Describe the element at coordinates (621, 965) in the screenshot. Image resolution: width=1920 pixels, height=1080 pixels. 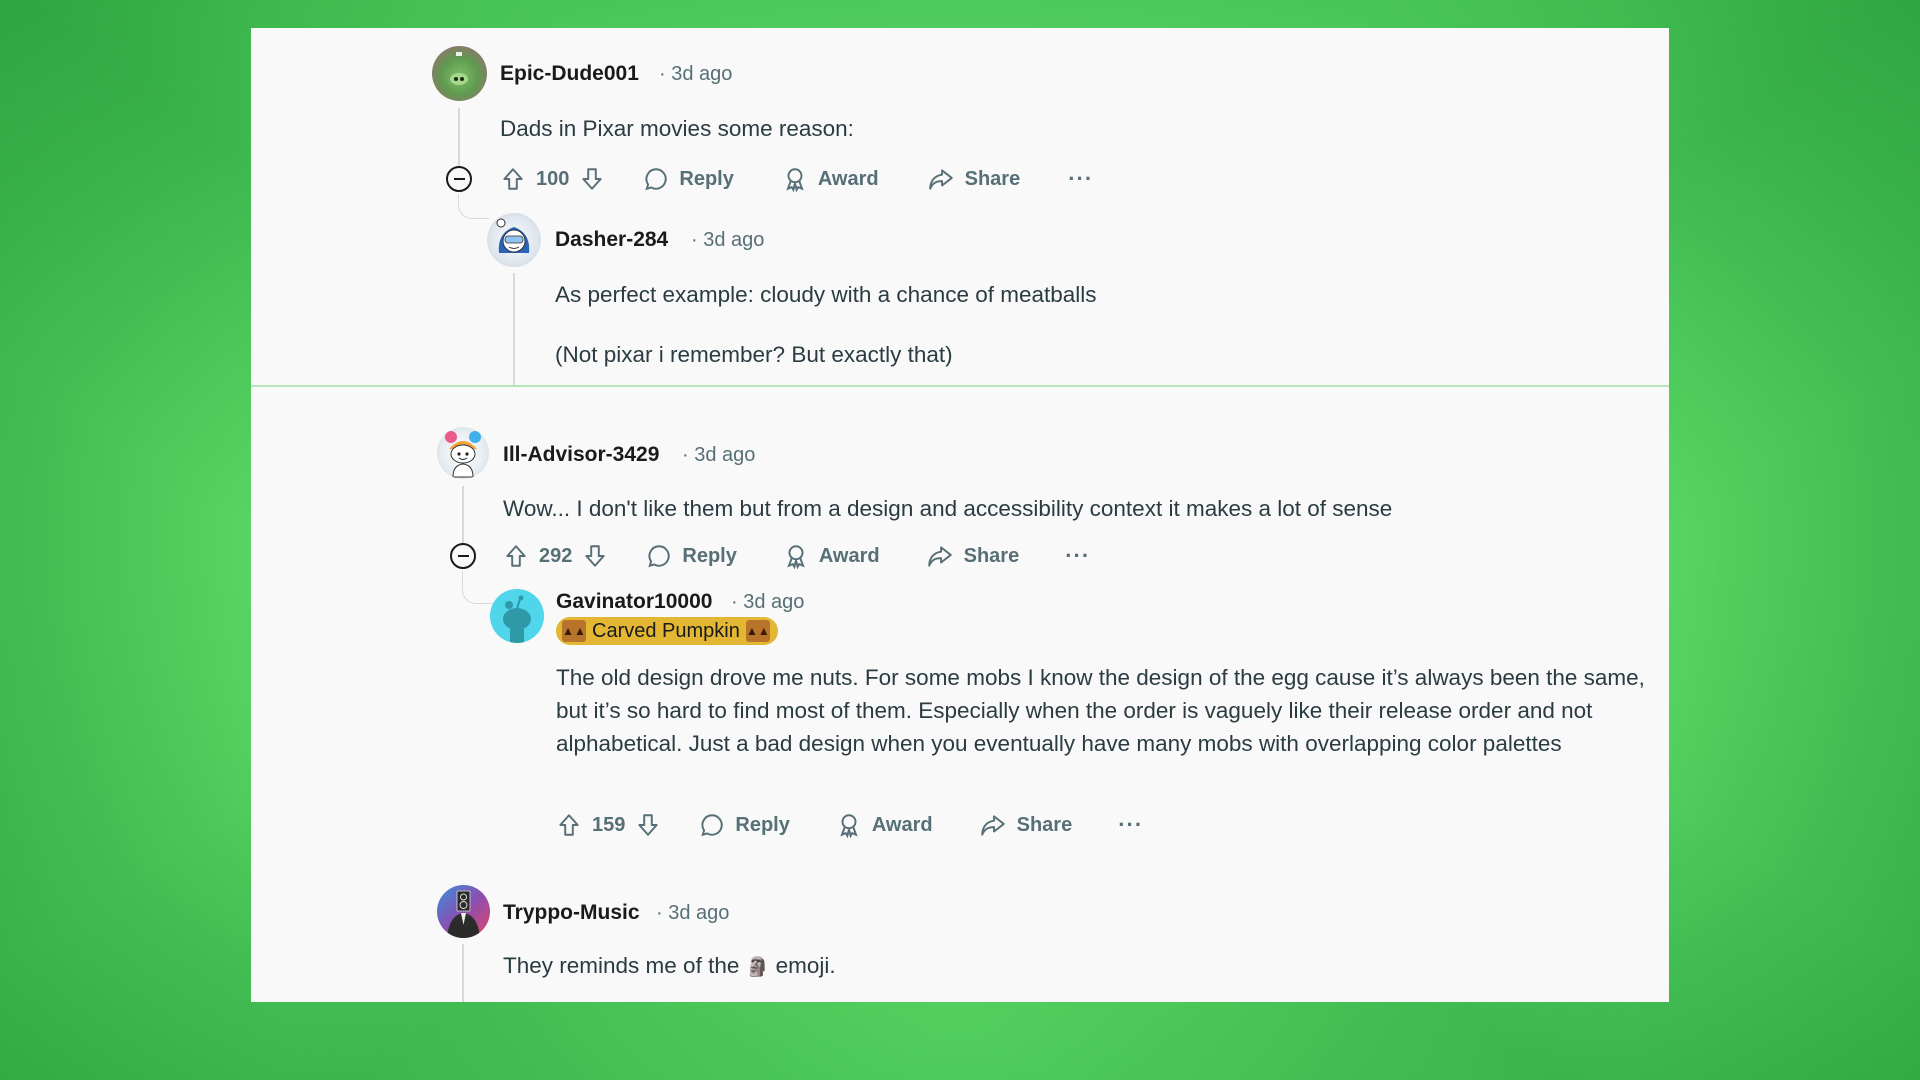
I see `comment-body-text: They reminds me of the` at that location.